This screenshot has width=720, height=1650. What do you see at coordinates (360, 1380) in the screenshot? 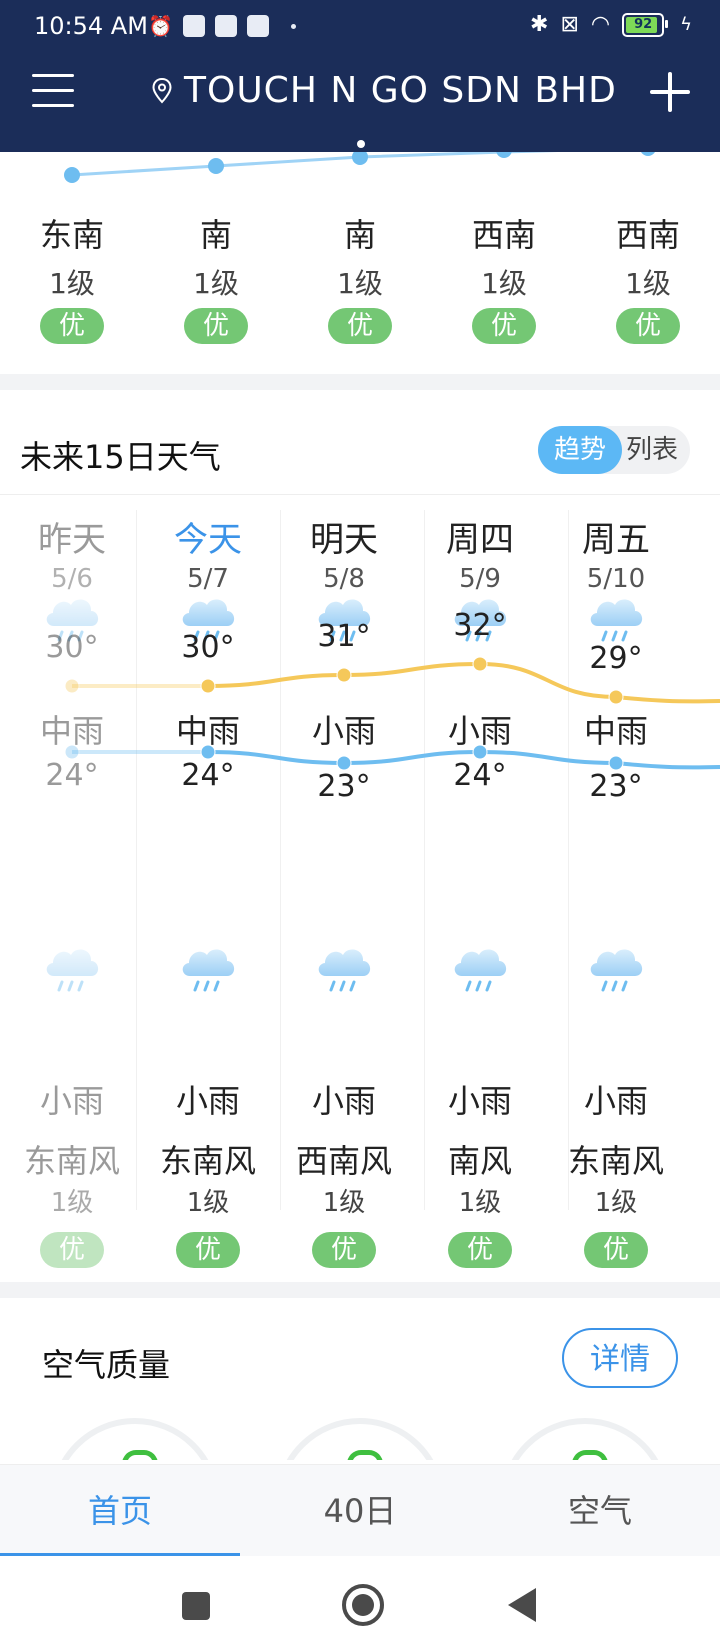
I see `air-quality-card: 空气质量 详情` at bounding box center [360, 1380].